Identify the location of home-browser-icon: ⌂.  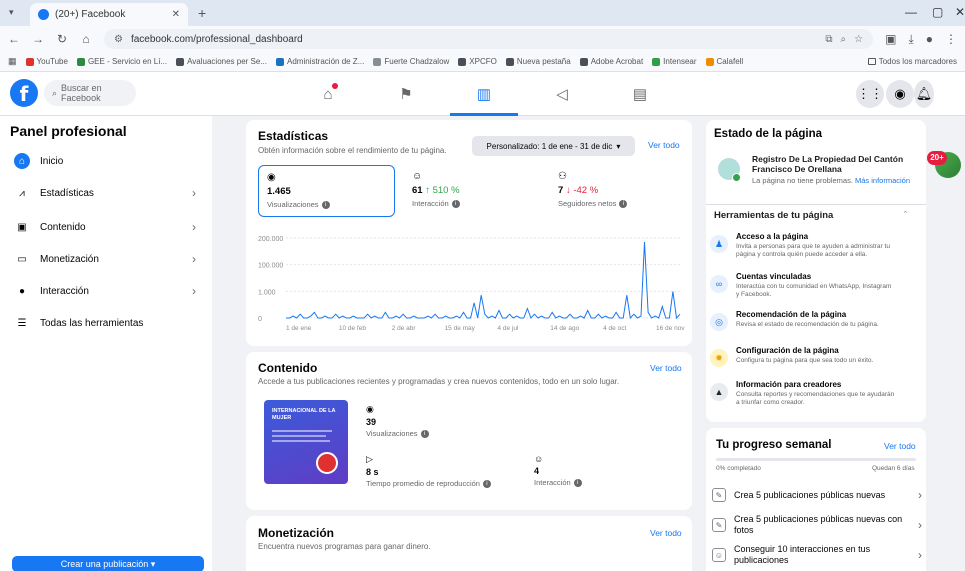
(86, 39).